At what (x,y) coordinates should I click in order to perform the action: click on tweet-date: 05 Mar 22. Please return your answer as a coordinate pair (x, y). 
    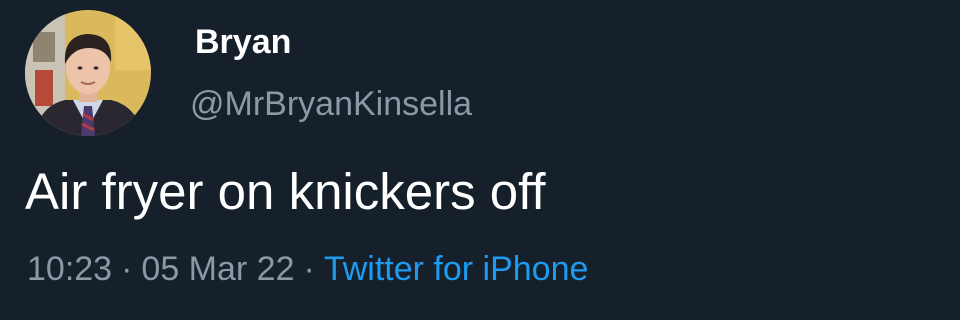
    Looking at the image, I should click on (217, 269).